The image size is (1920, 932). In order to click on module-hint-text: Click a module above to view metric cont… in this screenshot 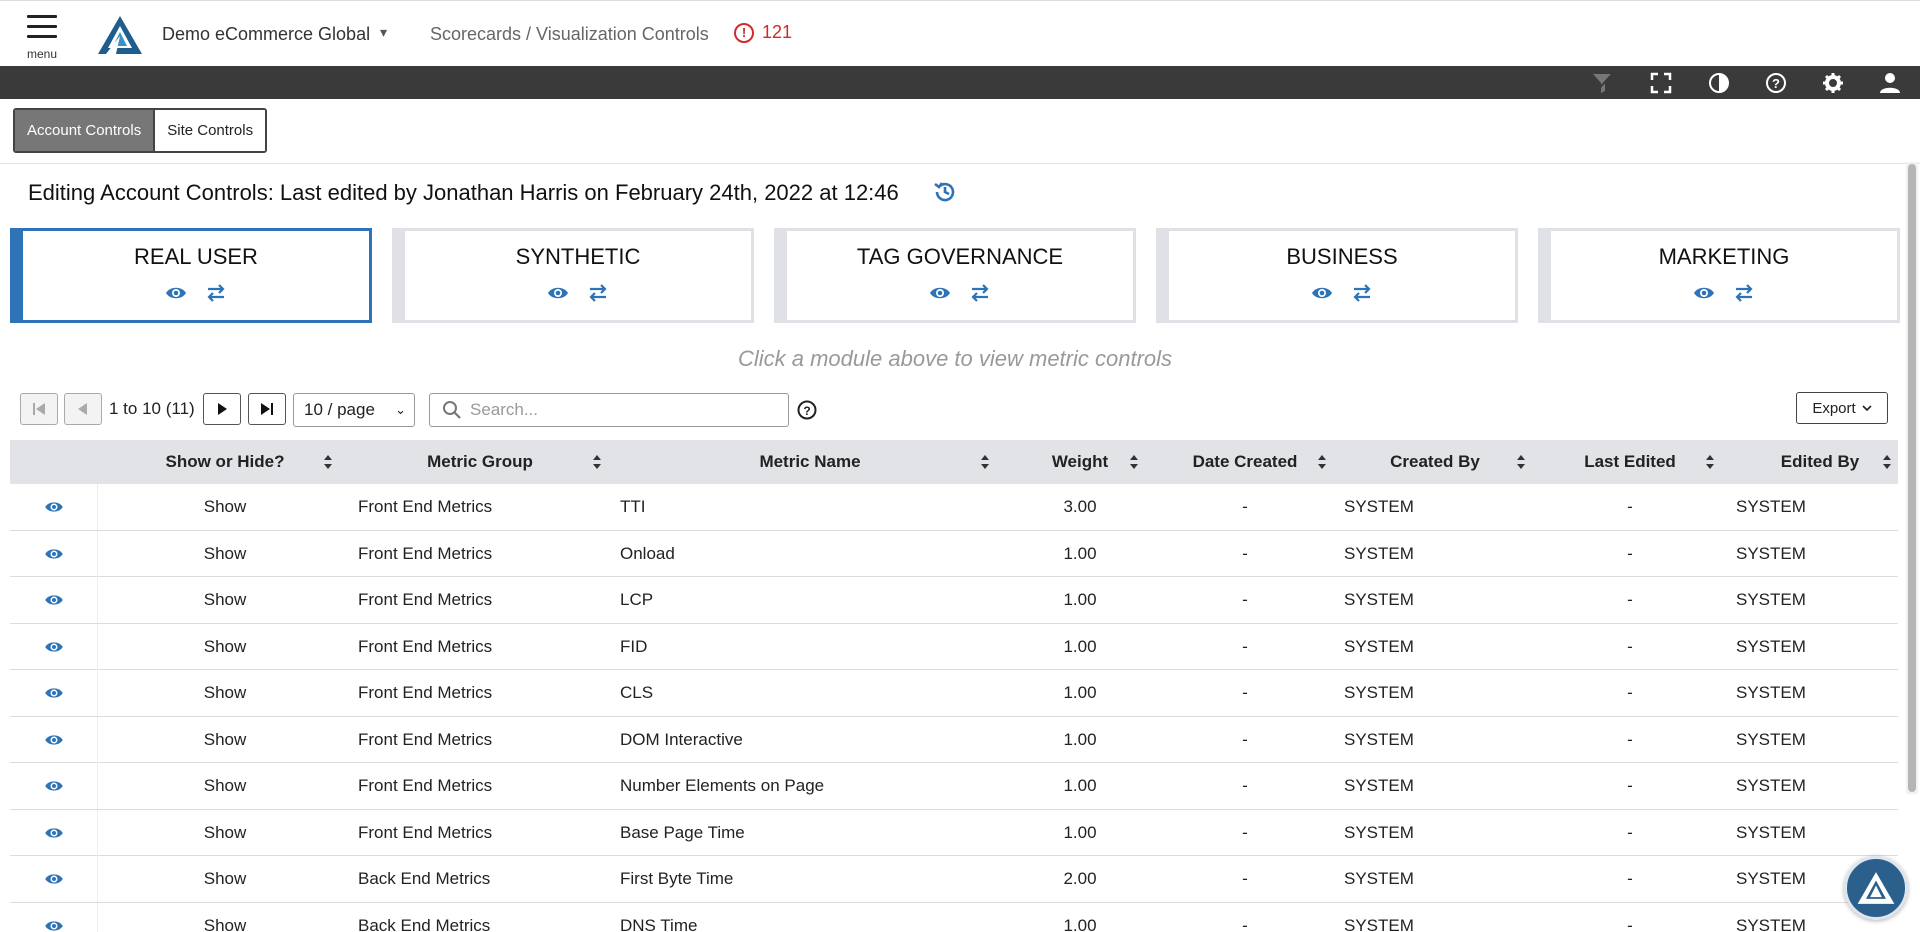, I will do `click(955, 358)`.